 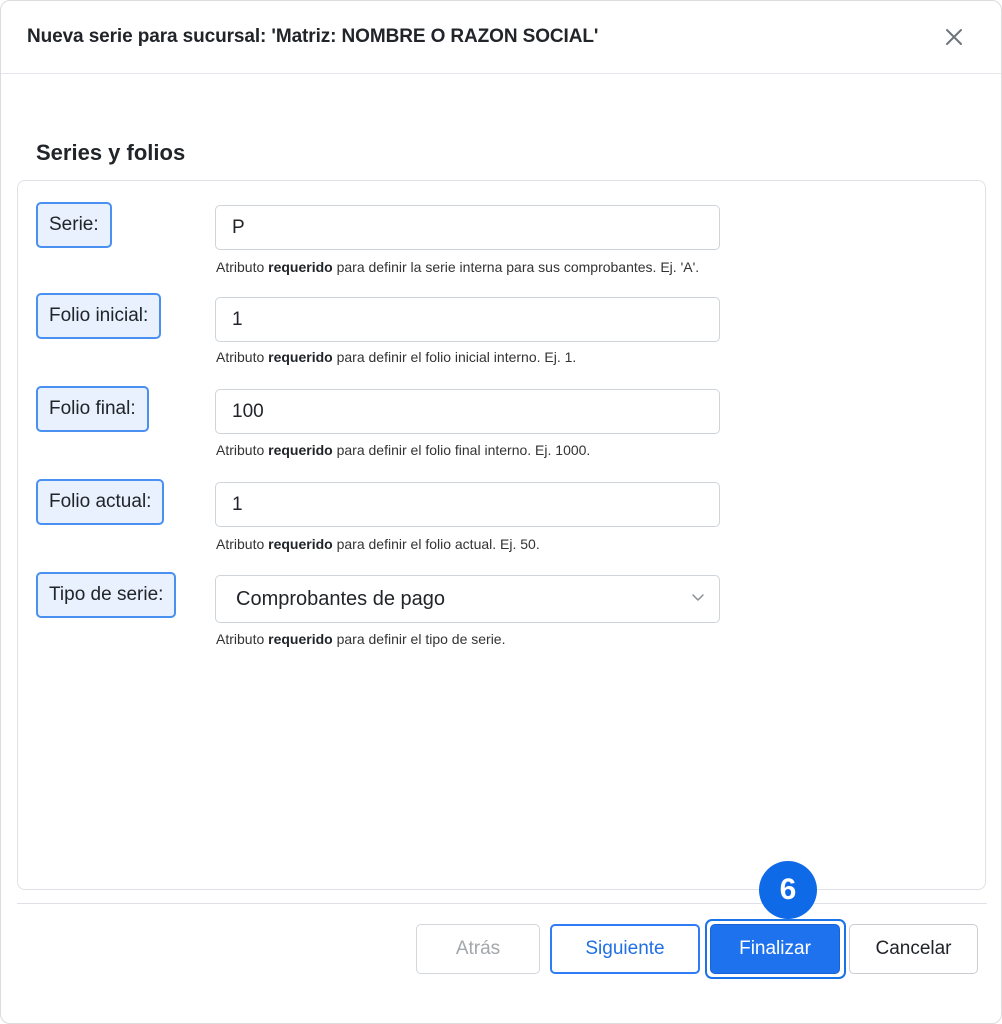 I want to click on serie-input, so click(x=467, y=227).